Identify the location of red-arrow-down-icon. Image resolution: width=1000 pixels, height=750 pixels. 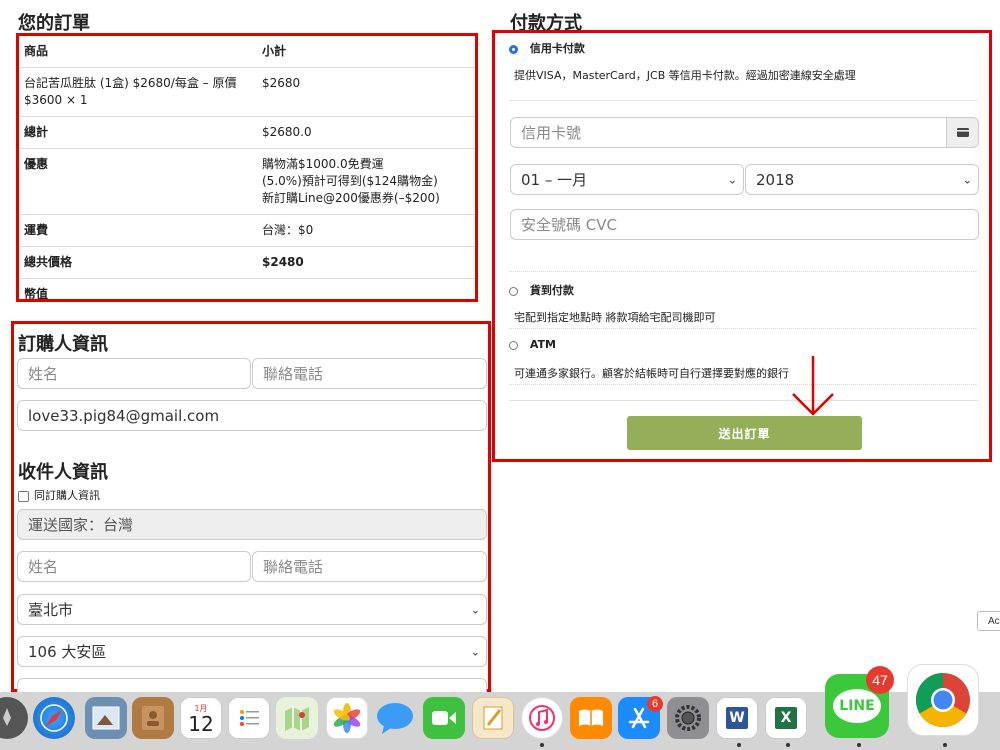
(813, 386).